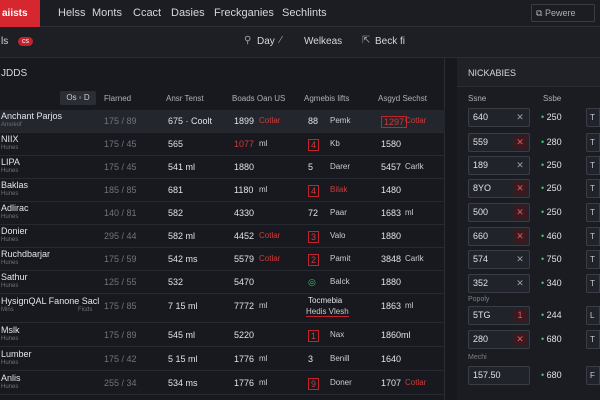 This screenshot has height=400, width=600. I want to click on side-value-input: 8YO ✕, so click(499, 188).